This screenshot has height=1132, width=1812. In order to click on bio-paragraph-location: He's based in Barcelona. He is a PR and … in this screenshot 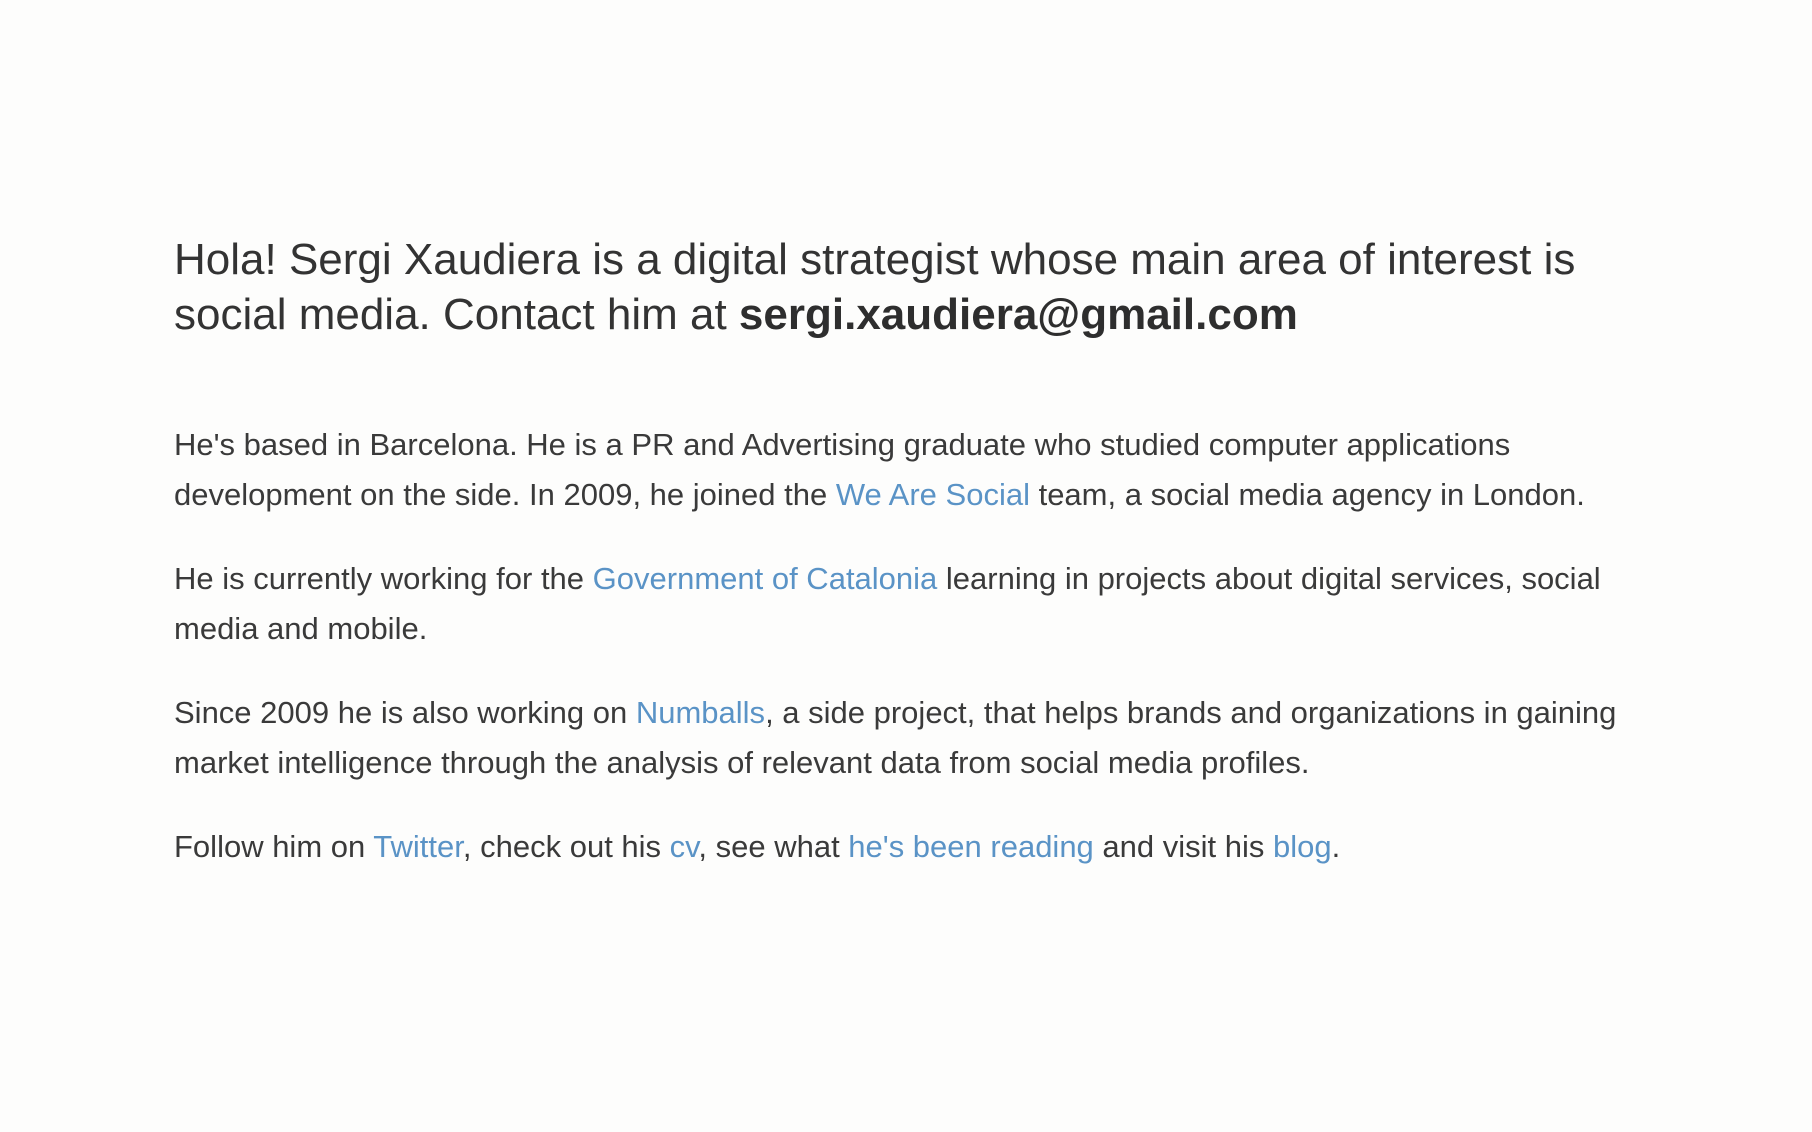, I will do `click(904, 470)`.